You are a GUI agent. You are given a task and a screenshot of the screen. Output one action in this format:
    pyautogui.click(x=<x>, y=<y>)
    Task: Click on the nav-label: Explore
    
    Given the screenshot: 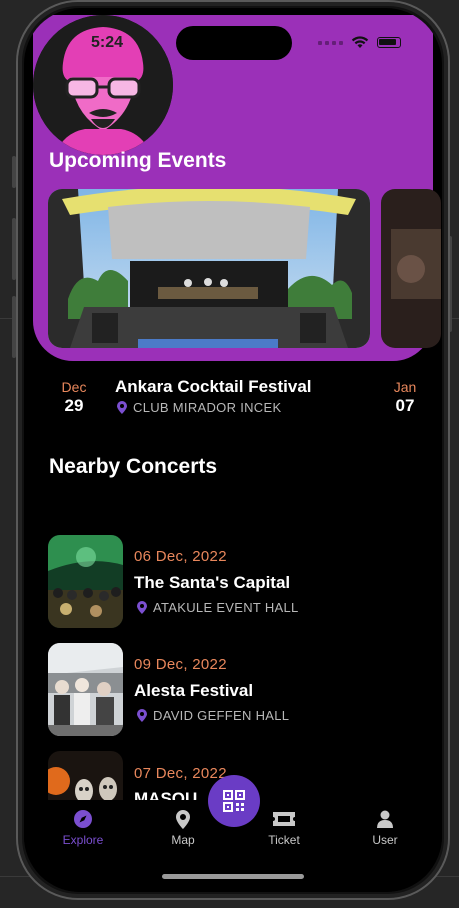 What is the action you would take?
    pyautogui.click(x=83, y=840)
    